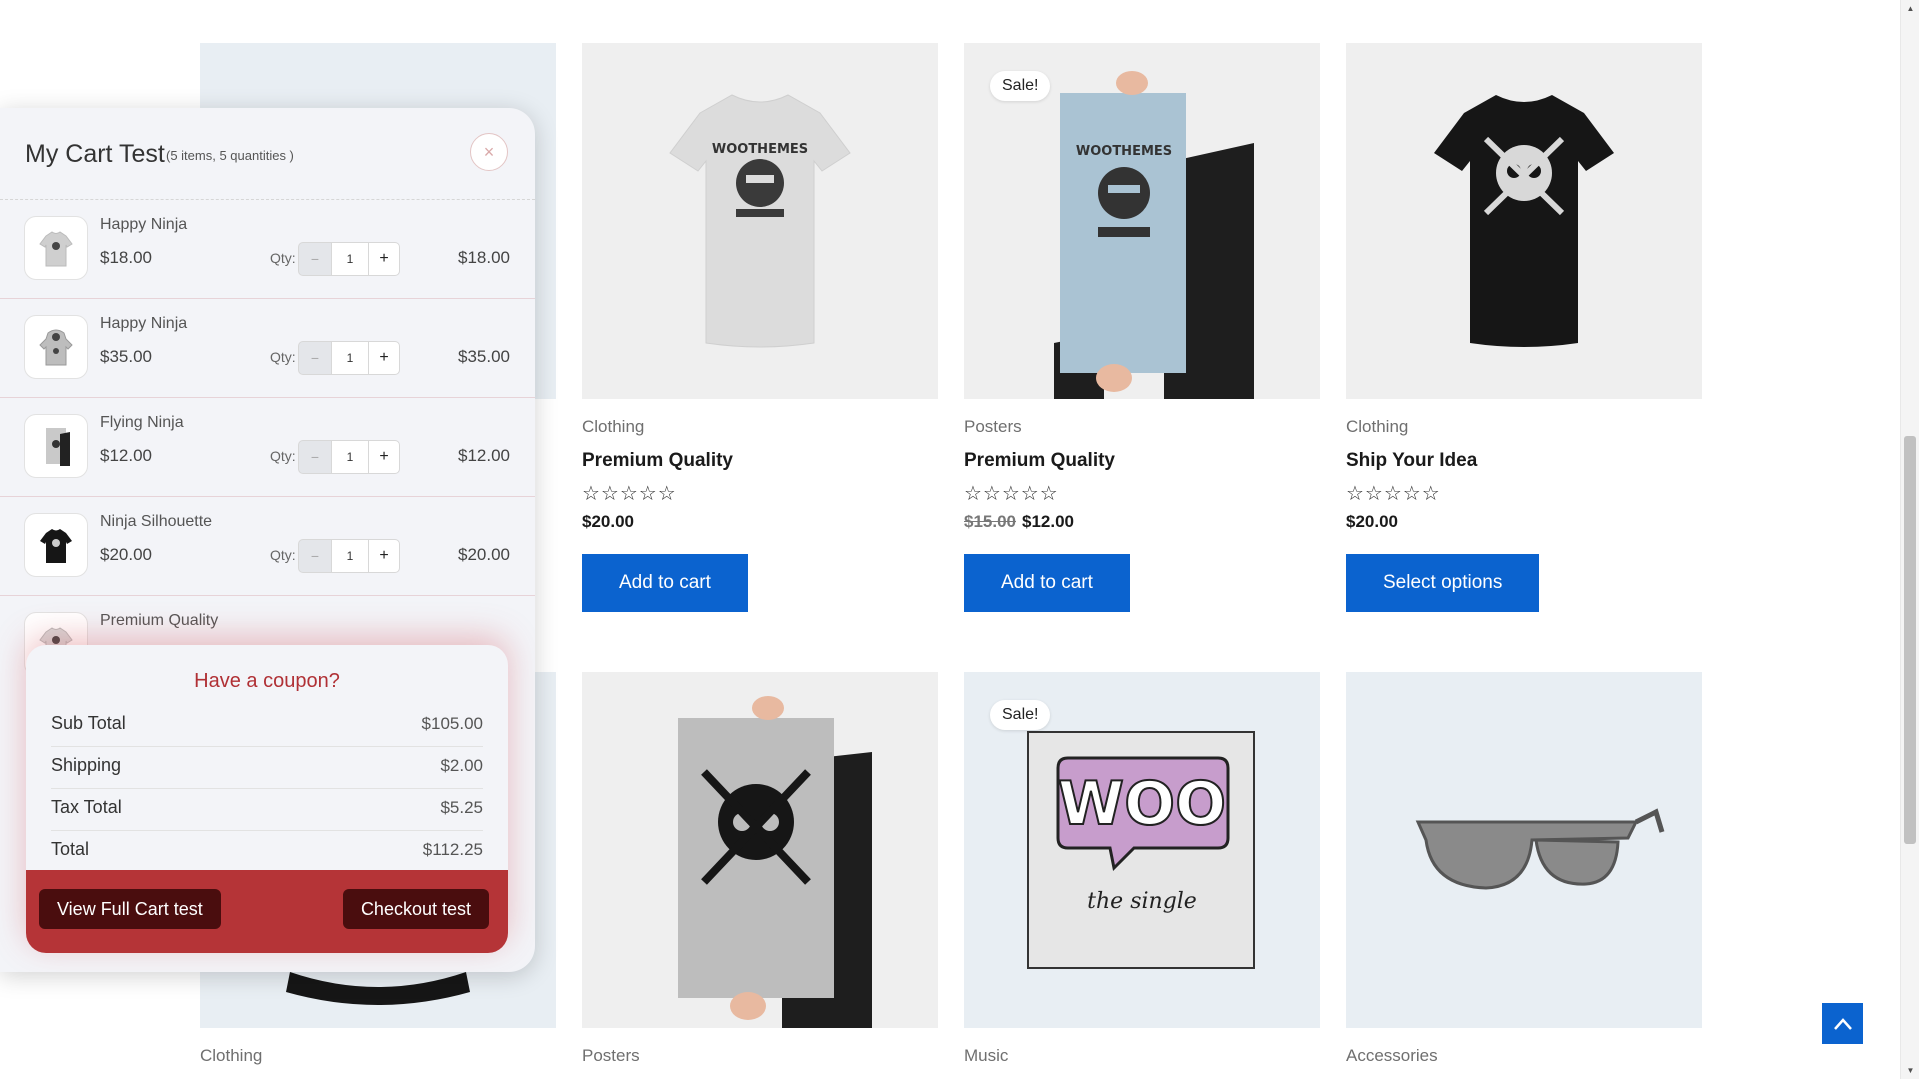  I want to click on subtotal-value: $105.00, so click(452, 723).